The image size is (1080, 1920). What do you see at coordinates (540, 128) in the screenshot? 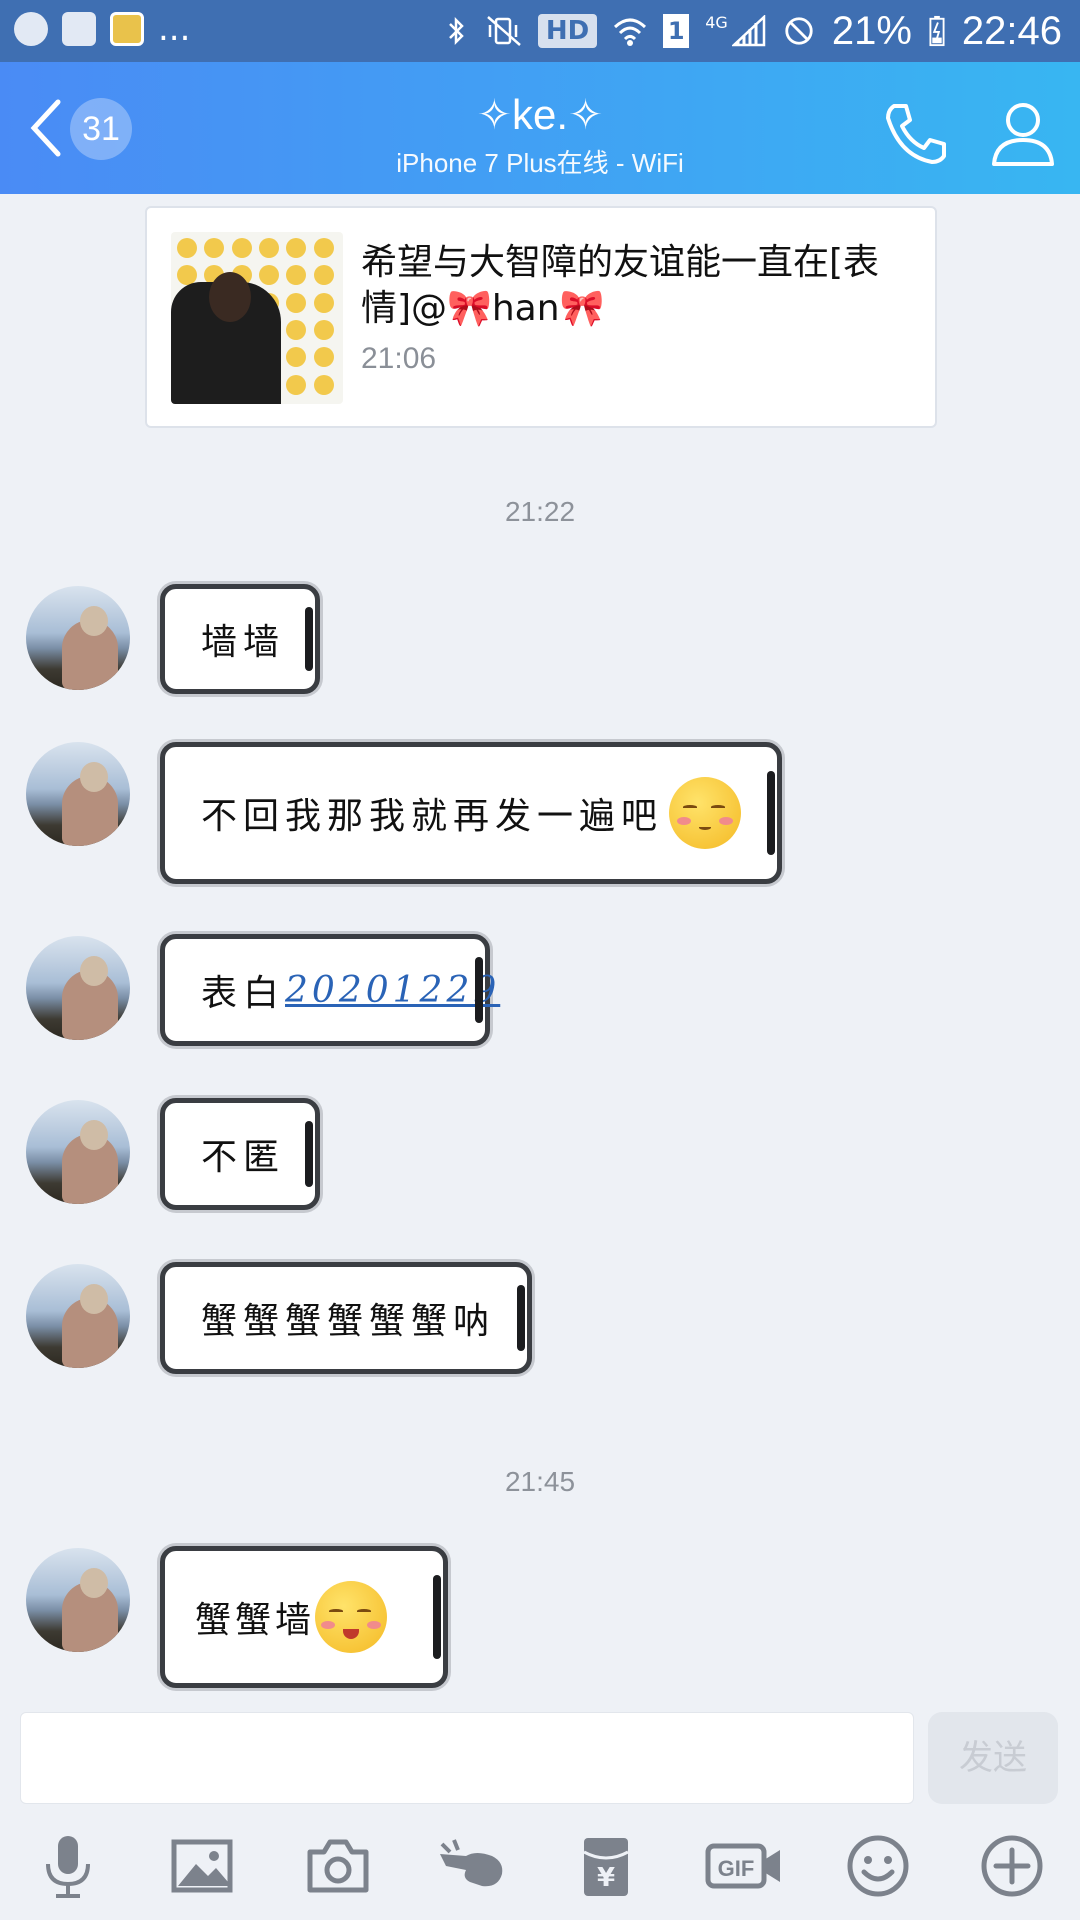
I see `chat-header: 31 ✧ke.✧ iPhone 7 Plus在线 - WiFi` at bounding box center [540, 128].